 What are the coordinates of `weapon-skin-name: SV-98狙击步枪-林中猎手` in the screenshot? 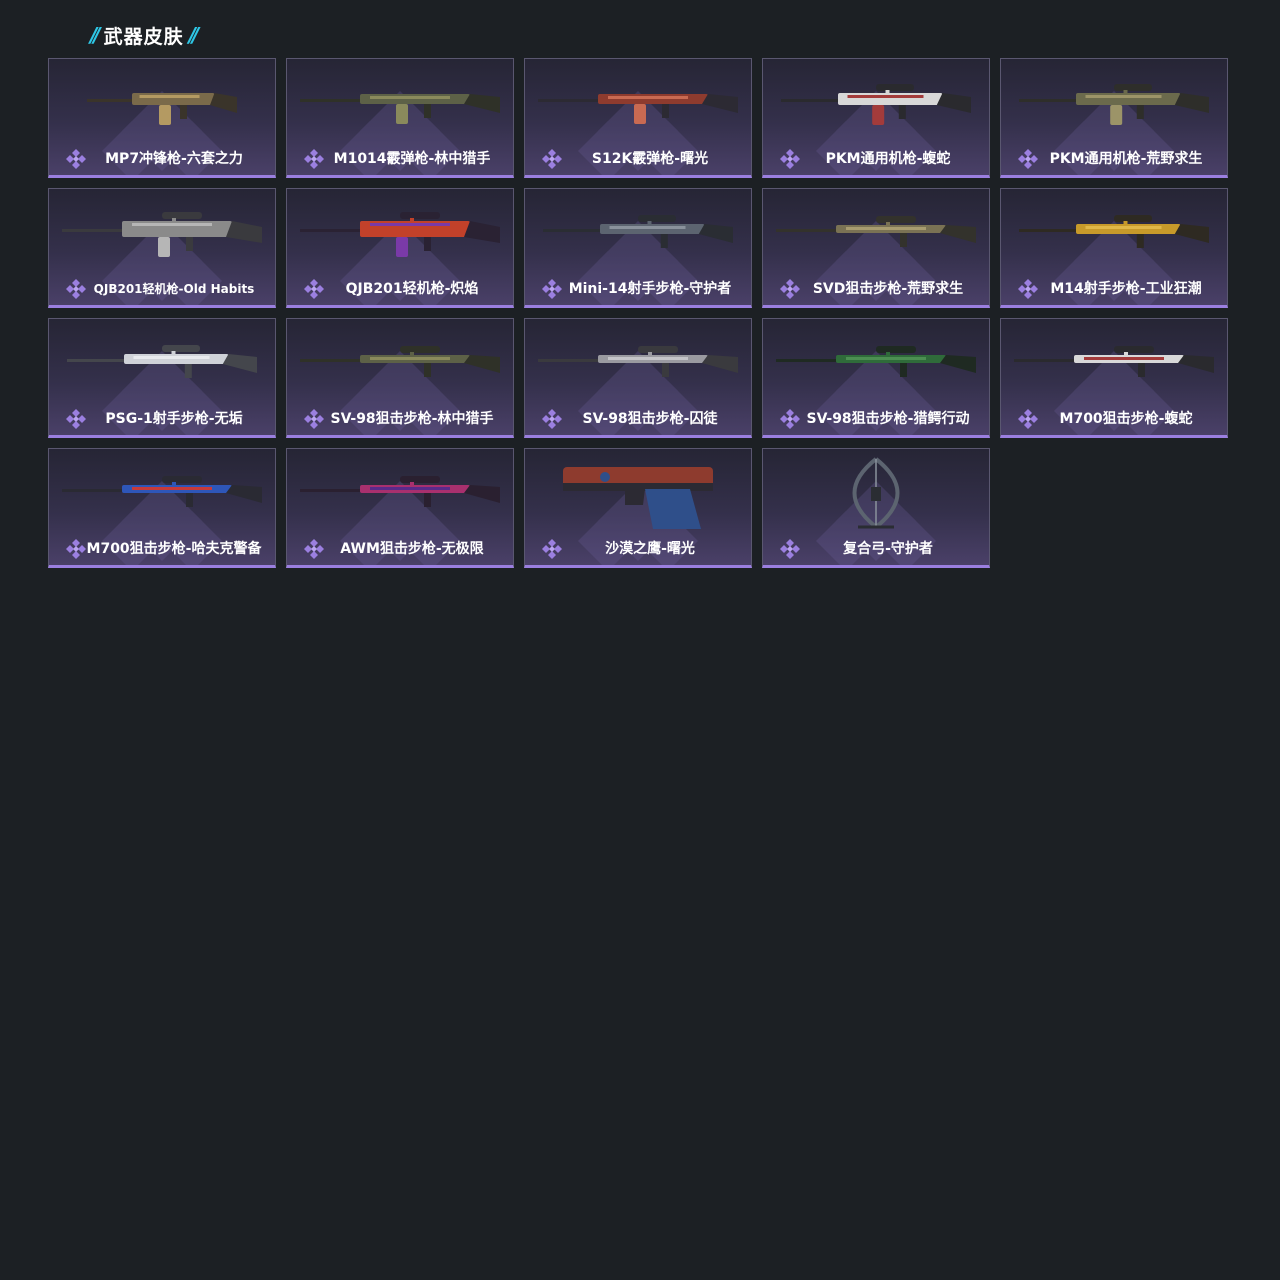 It's located at (412, 419).